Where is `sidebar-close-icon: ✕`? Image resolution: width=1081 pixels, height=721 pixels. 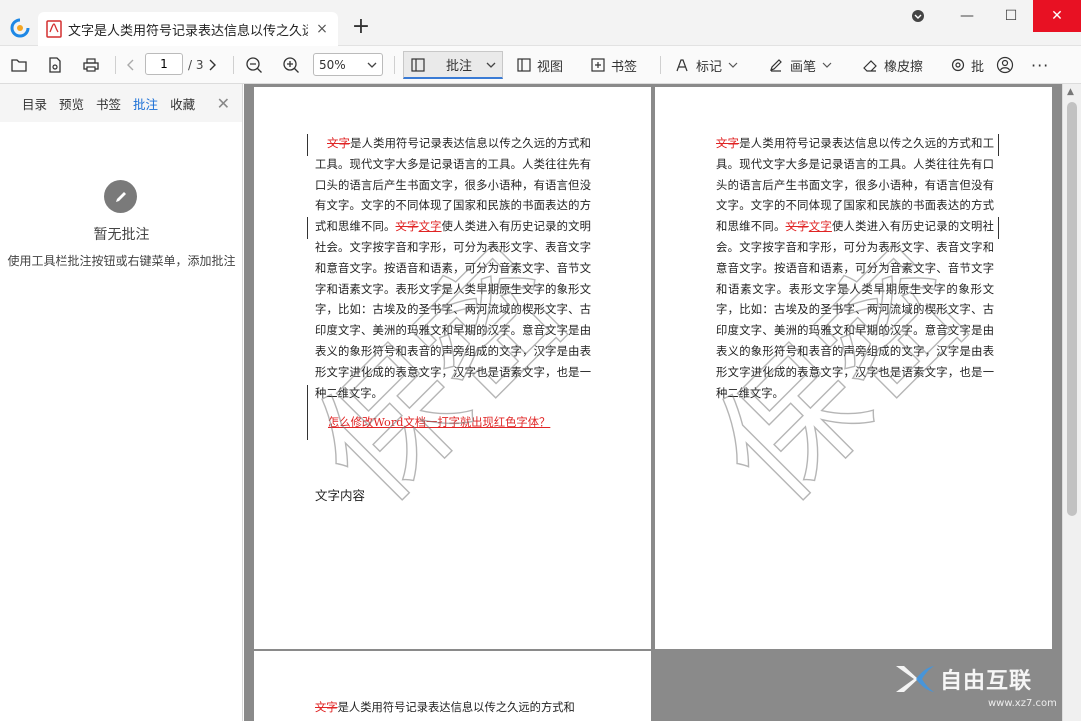
sidebar-close-icon: ✕ is located at coordinates (223, 103).